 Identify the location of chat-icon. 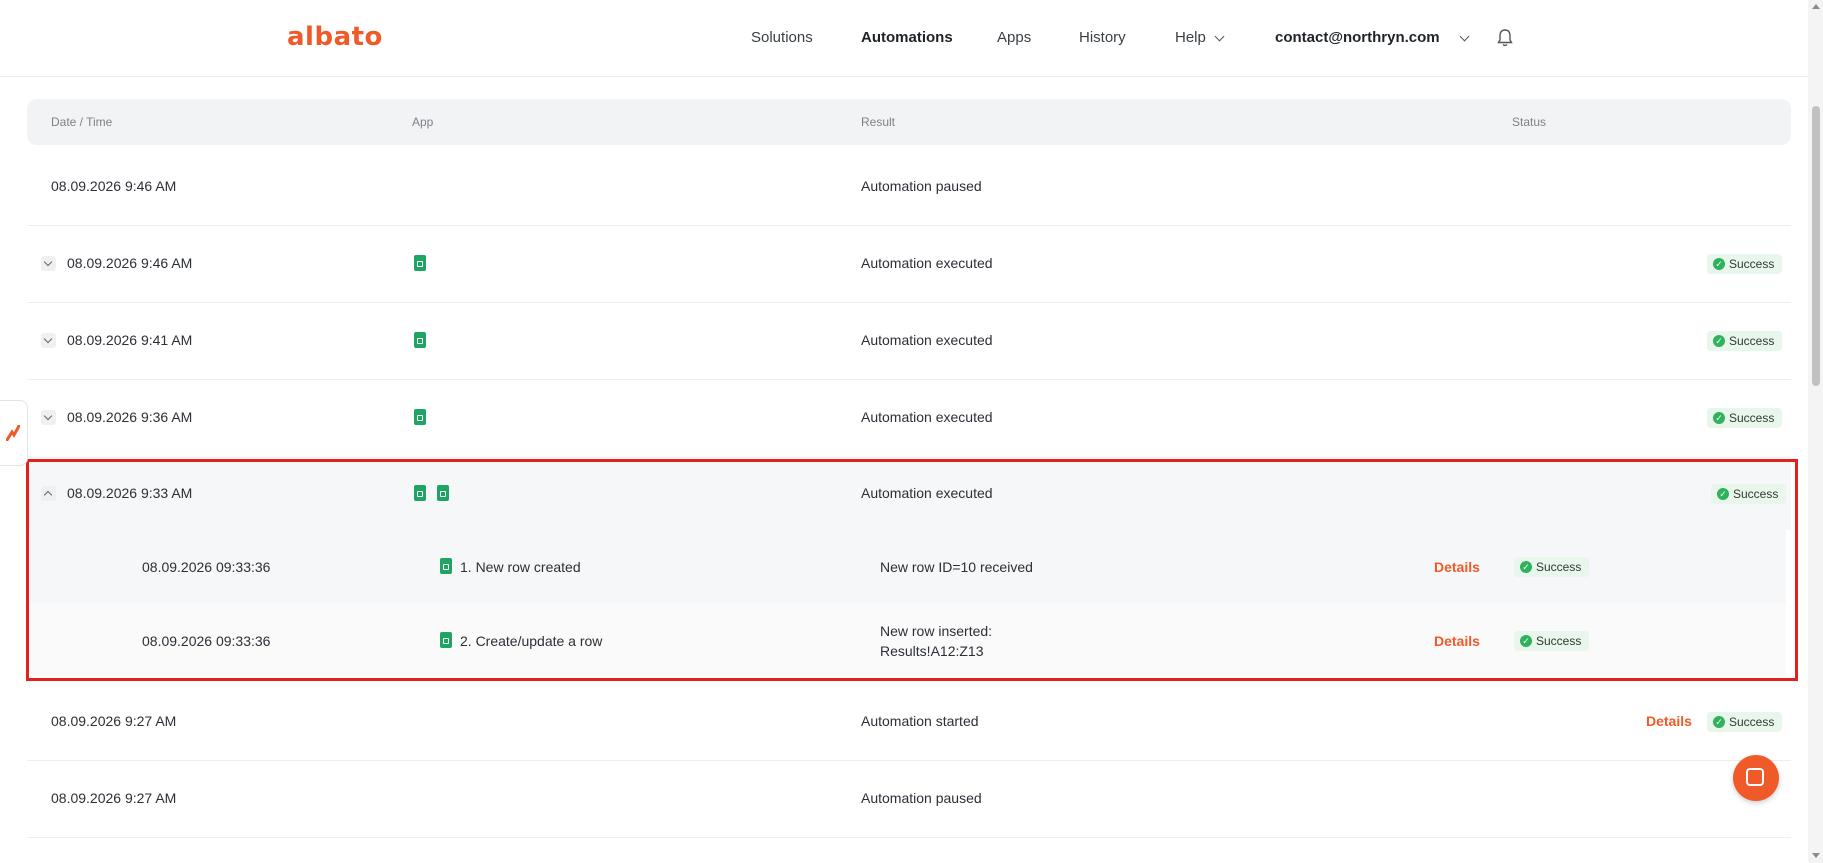
(1755, 777).